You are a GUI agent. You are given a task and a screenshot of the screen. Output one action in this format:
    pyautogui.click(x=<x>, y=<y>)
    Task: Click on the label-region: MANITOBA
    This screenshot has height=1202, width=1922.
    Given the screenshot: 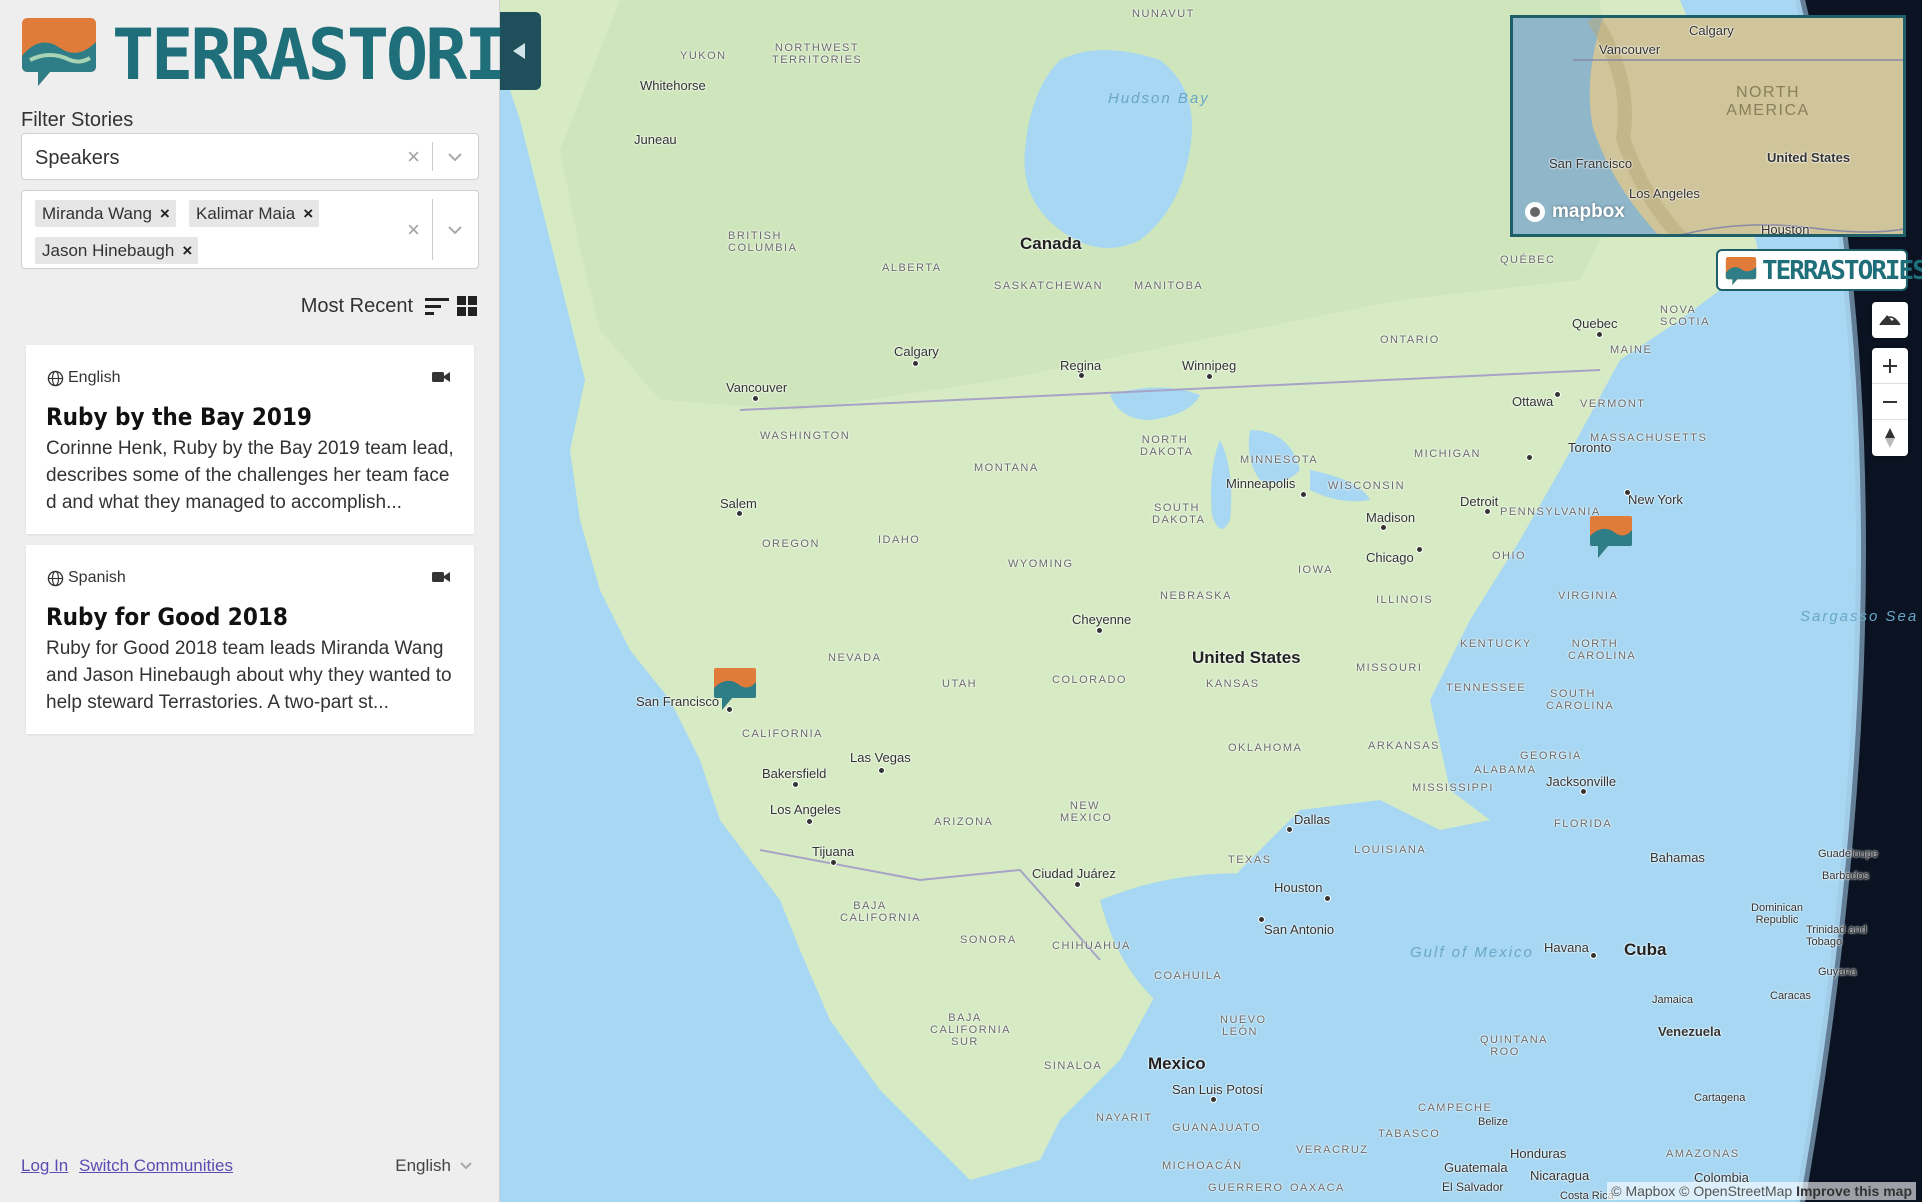 What is the action you would take?
    pyautogui.click(x=1169, y=286)
    